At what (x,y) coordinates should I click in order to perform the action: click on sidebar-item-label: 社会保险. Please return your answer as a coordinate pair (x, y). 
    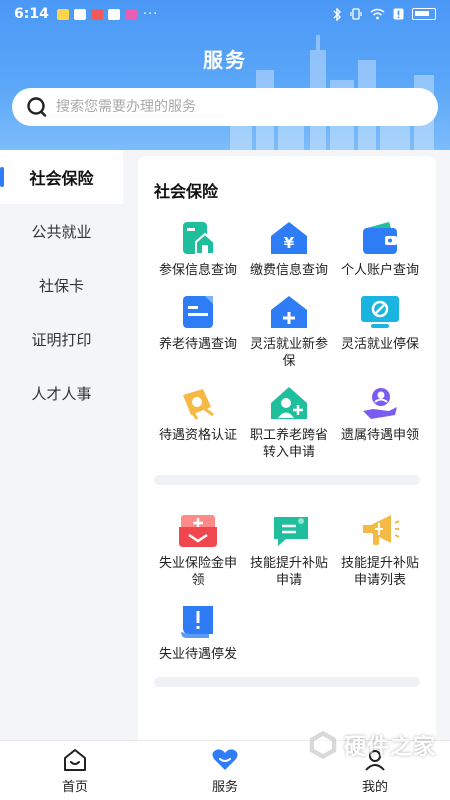
    Looking at the image, I should click on (61, 178).